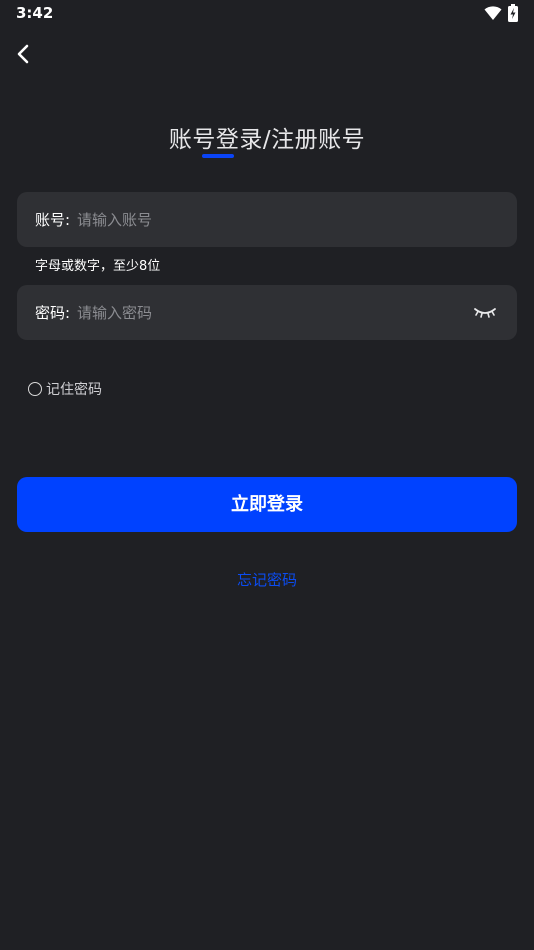 The height and width of the screenshot is (950, 534). Describe the element at coordinates (53, 220) in the screenshot. I see `account-label: 账号:` at that location.